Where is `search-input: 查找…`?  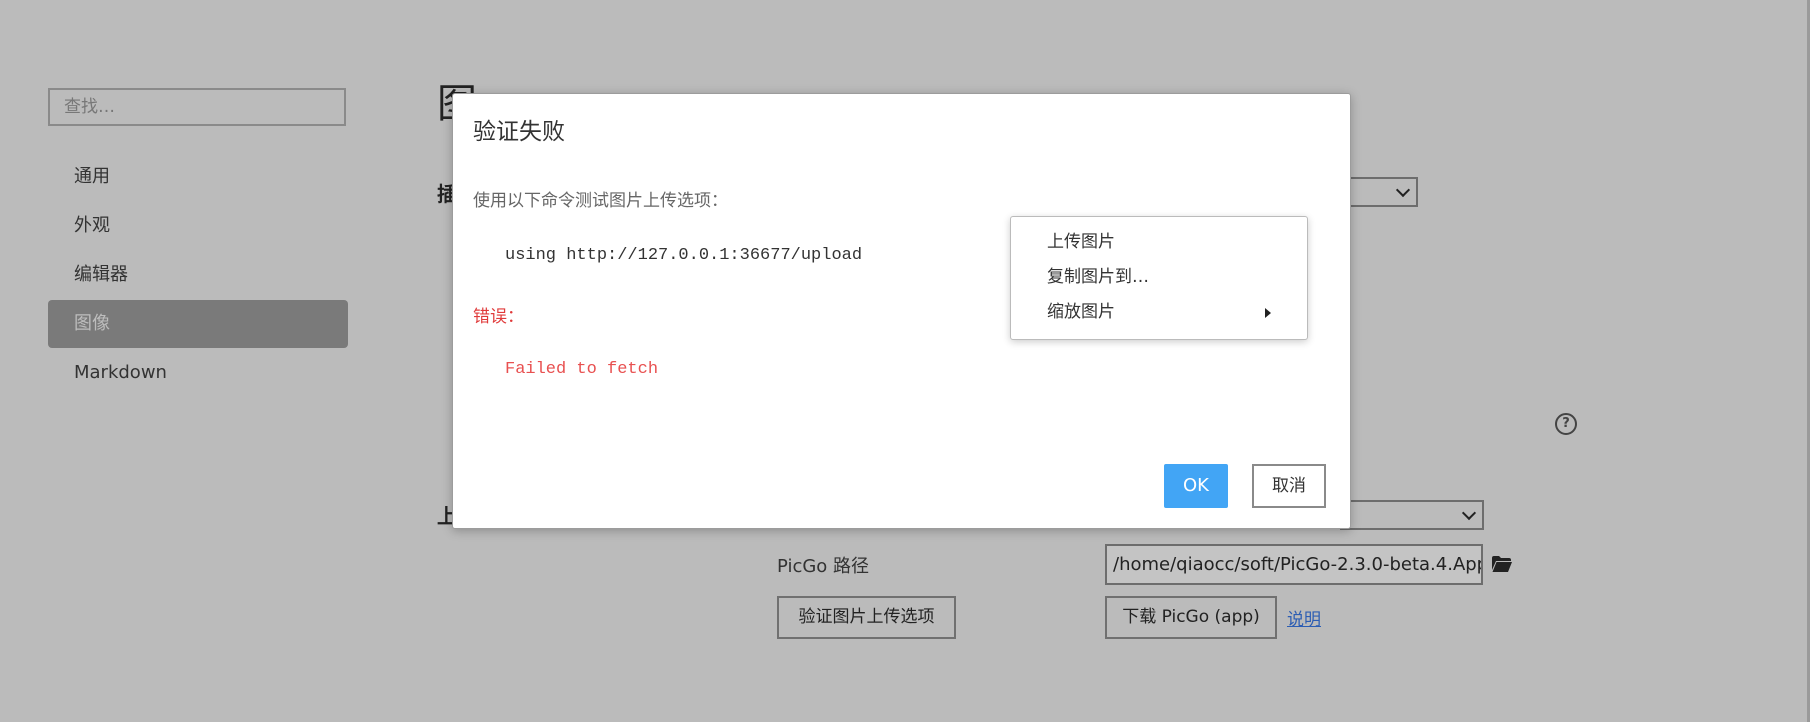 search-input: 查找… is located at coordinates (197, 107).